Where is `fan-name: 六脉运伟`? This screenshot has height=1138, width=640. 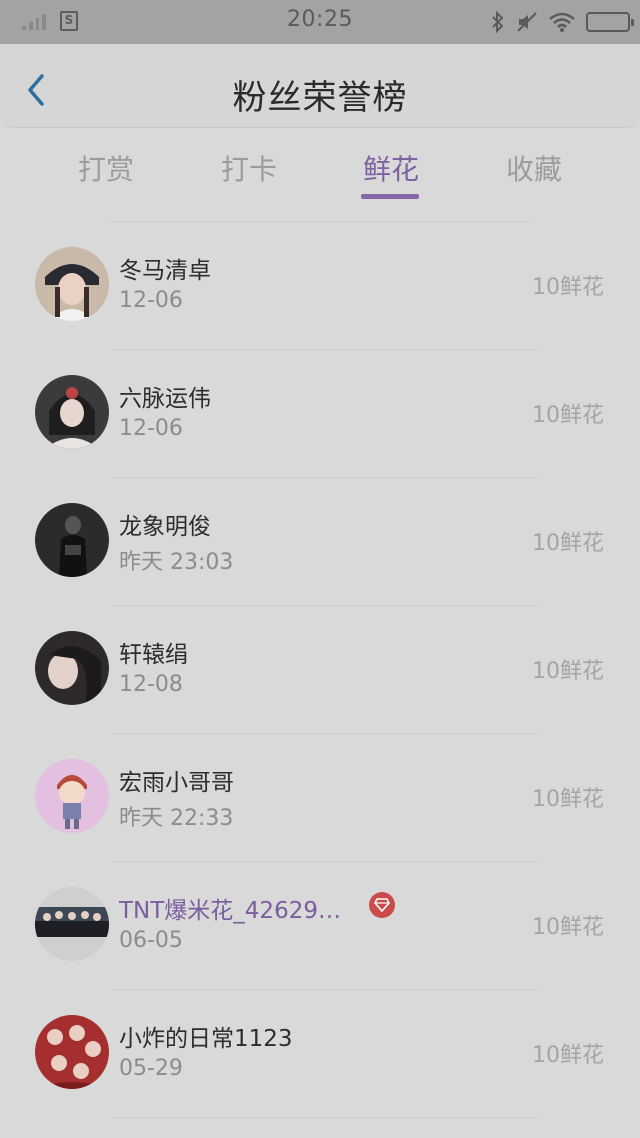
fan-name: 六脉运伟 is located at coordinates (165, 399).